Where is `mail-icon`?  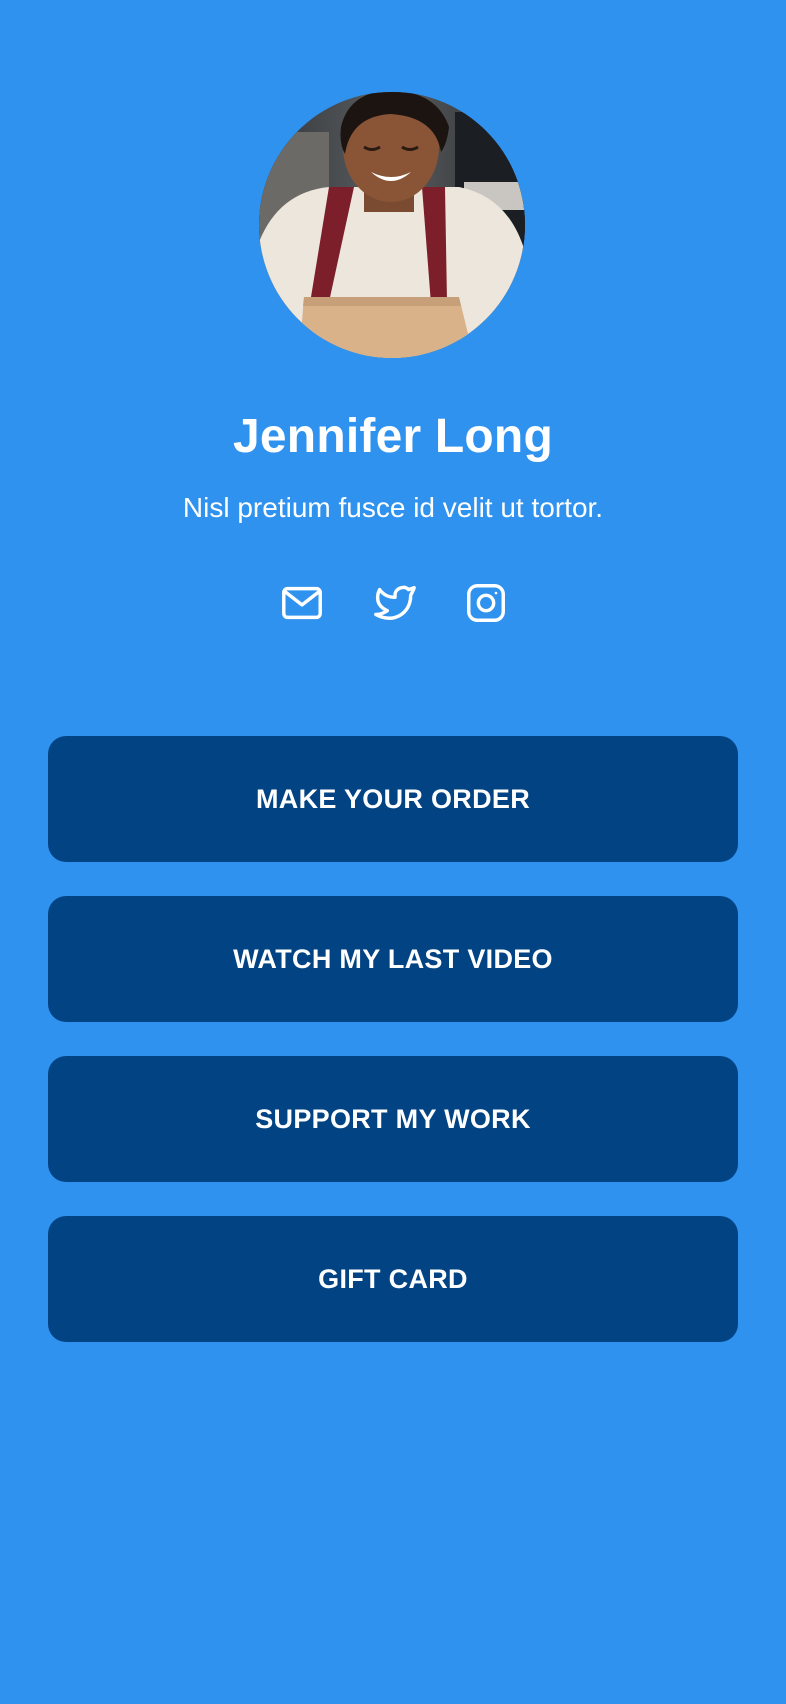
mail-icon is located at coordinates (302, 603).